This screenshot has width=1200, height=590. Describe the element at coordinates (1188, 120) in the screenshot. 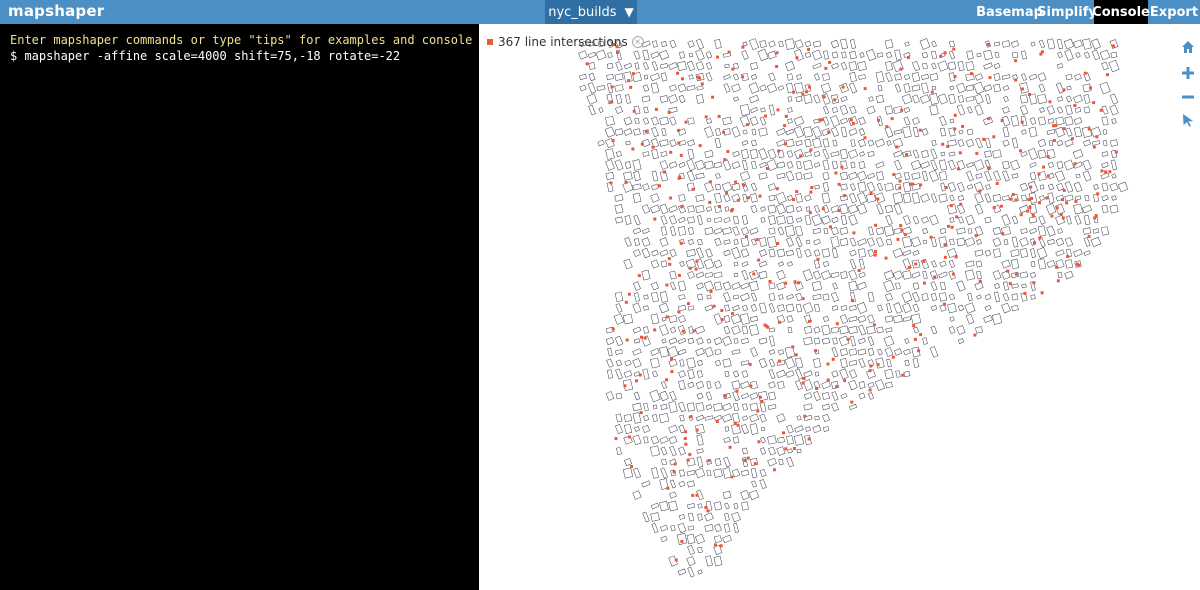

I see `pointer-icon` at that location.